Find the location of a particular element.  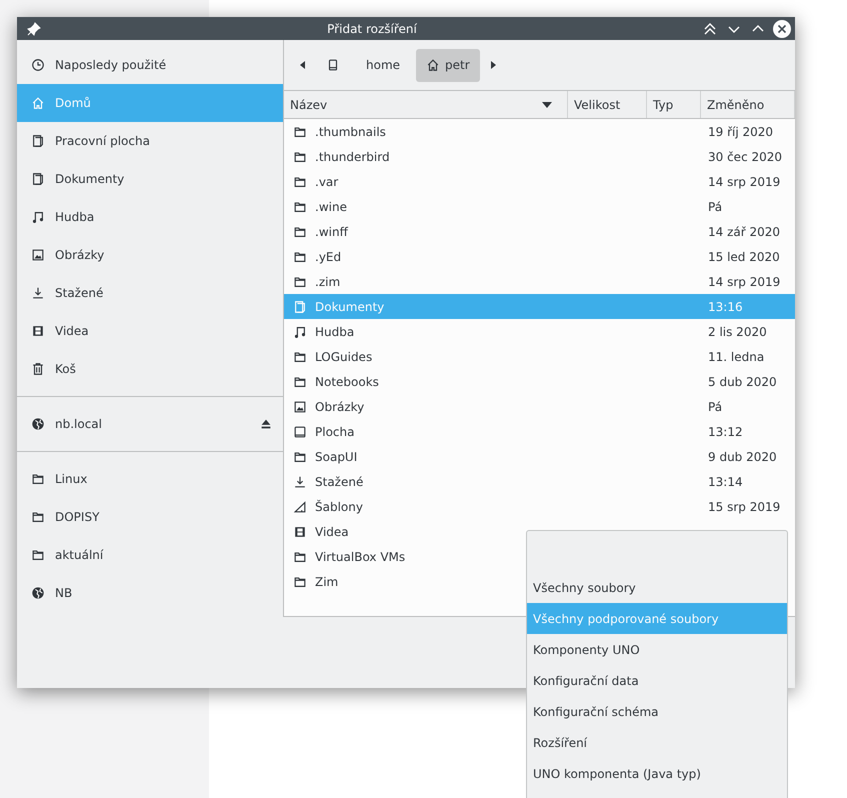

sidebar-label: Videa is located at coordinates (72, 331).